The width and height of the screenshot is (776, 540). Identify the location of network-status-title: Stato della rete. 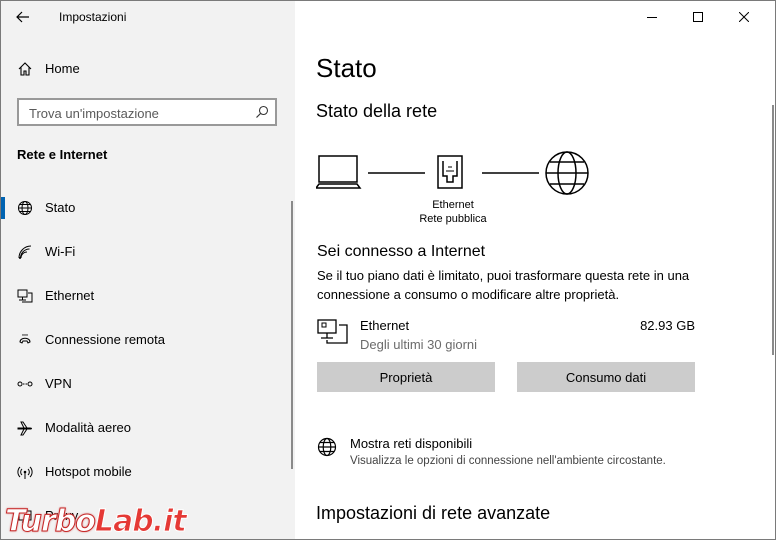
(377, 111).